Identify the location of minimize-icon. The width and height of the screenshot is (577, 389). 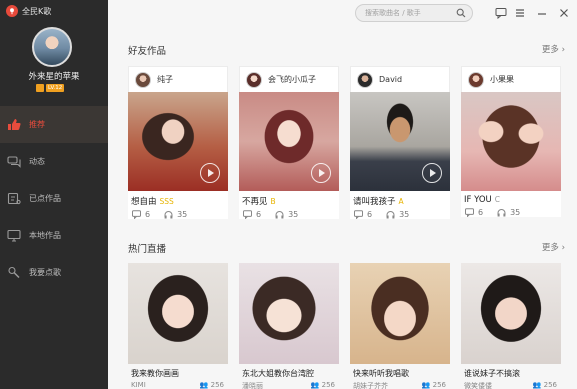
(542, 13).